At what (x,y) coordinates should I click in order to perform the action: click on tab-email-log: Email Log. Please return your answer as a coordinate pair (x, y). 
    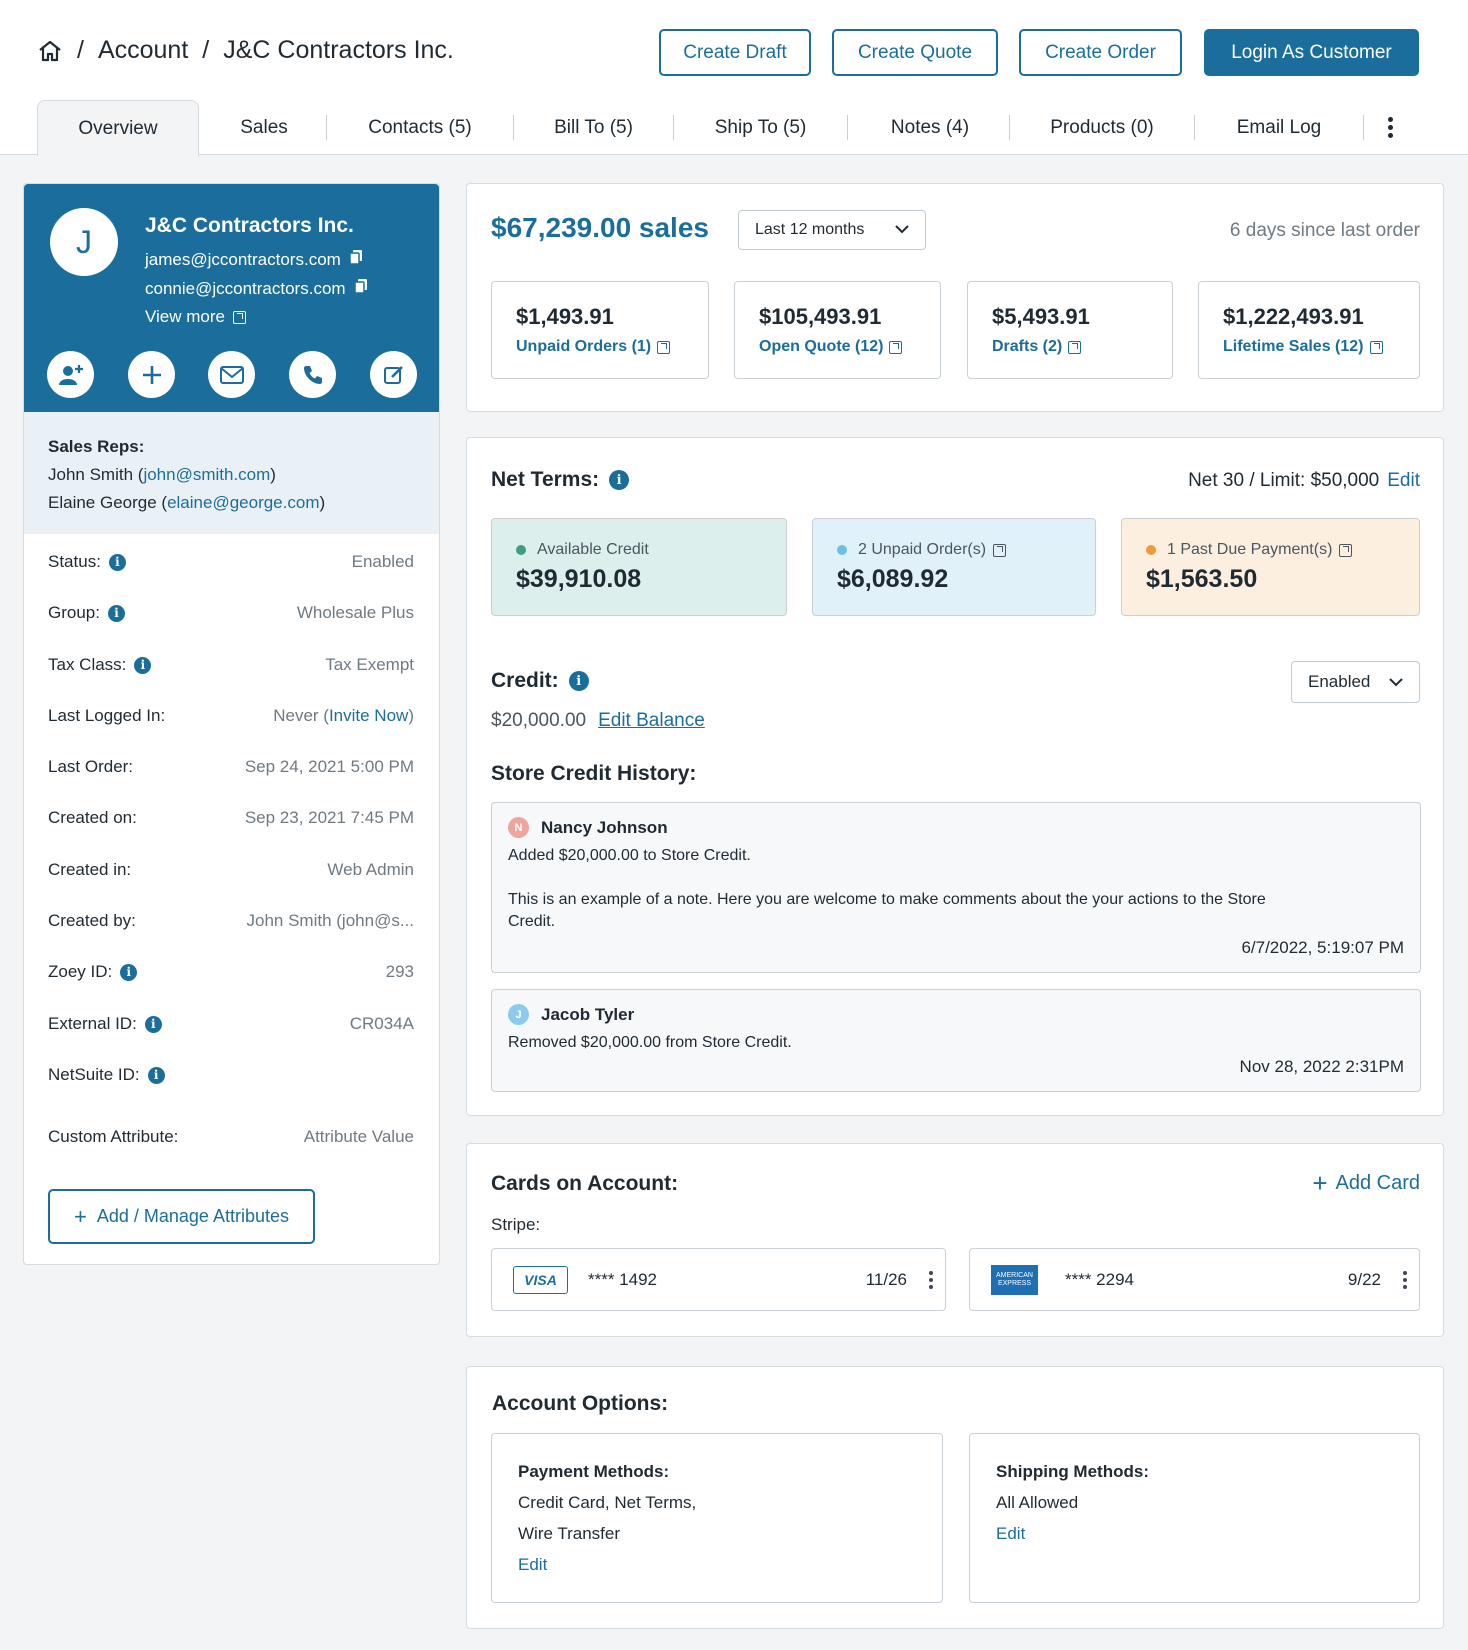
    Looking at the image, I should click on (1279, 127).